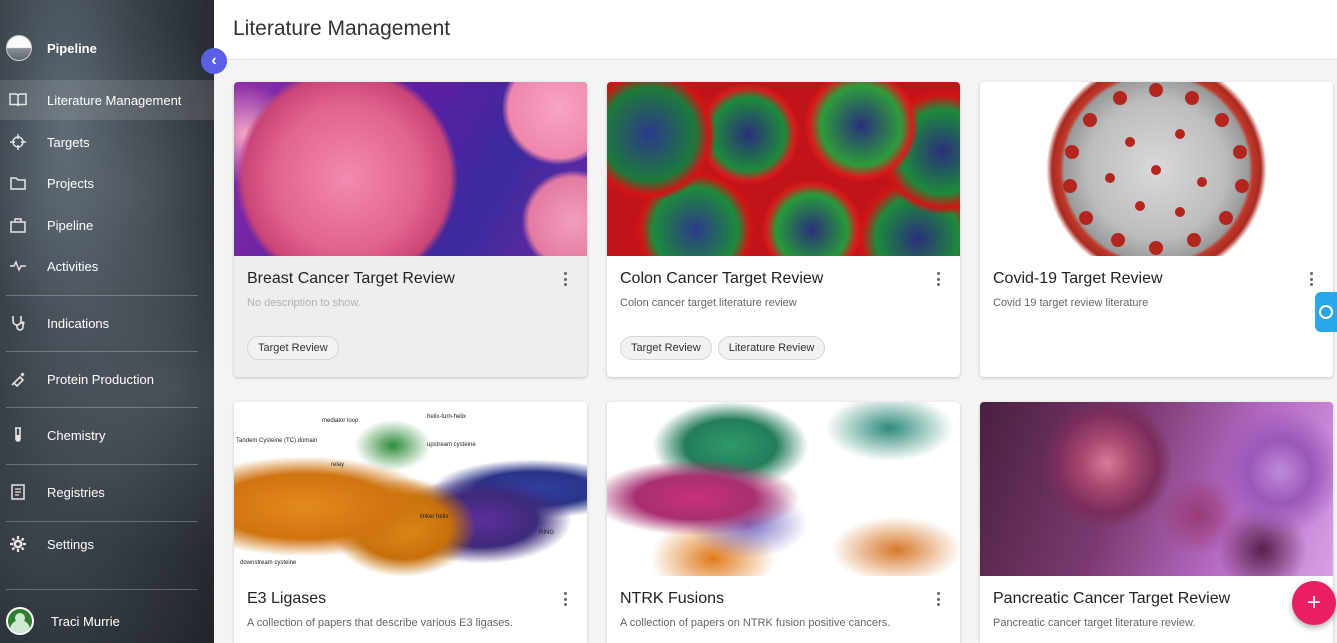 This screenshot has width=1337, height=643. I want to click on sidebar-item-targets: Targets, so click(107, 142).